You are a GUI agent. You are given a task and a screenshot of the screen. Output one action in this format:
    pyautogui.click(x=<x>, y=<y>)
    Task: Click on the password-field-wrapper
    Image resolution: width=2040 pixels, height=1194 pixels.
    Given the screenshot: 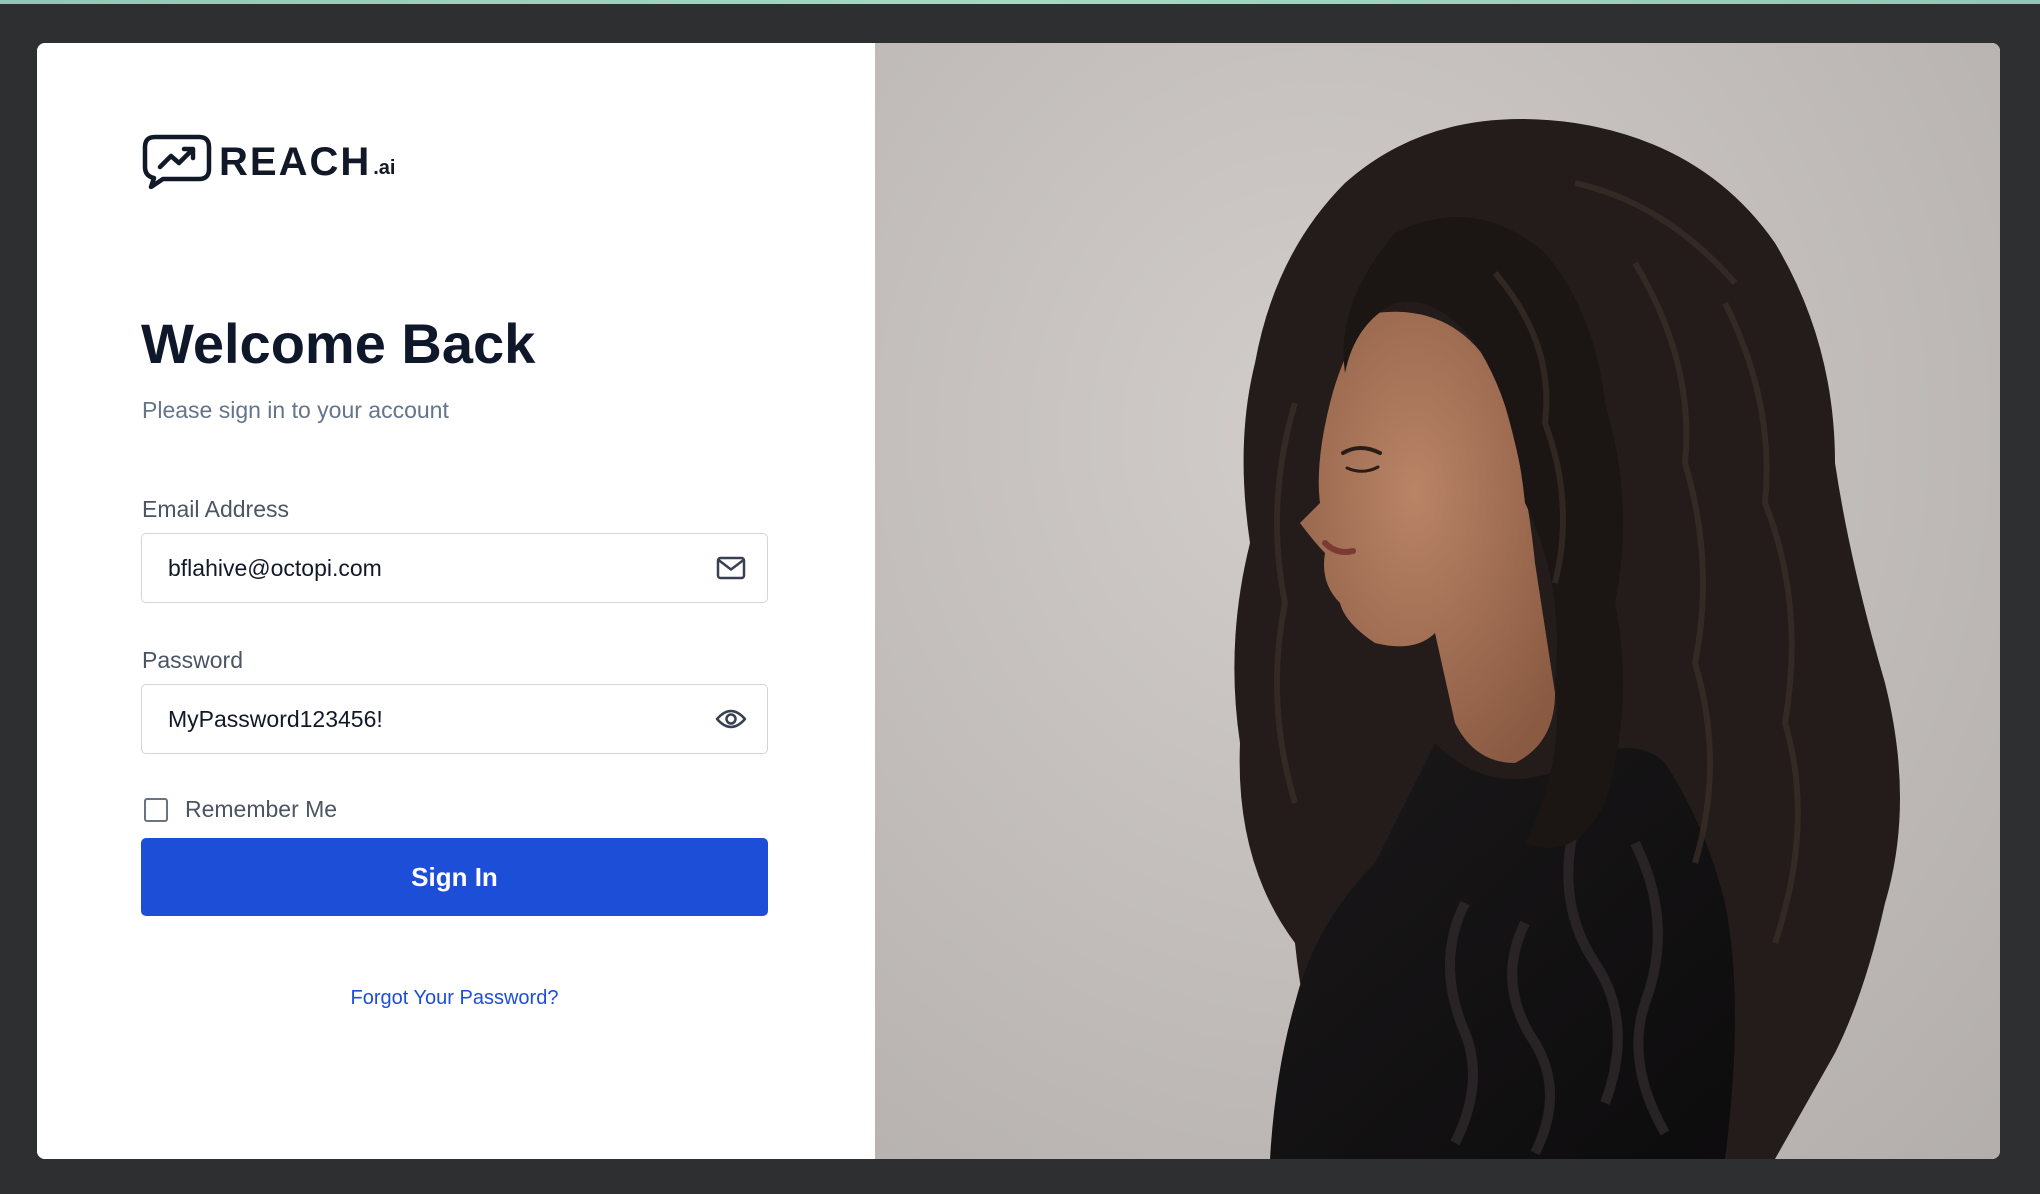 What is the action you would take?
    pyautogui.click(x=454, y=719)
    